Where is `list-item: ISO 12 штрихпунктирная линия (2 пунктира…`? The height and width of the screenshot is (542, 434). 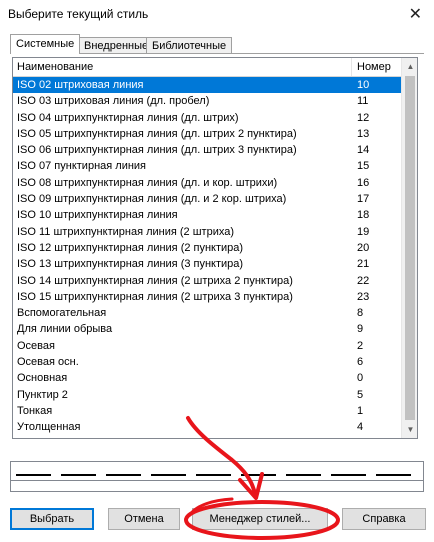
list-item: ISO 12 штрихпунктирная линия (2 пунктира… is located at coordinates (207, 248).